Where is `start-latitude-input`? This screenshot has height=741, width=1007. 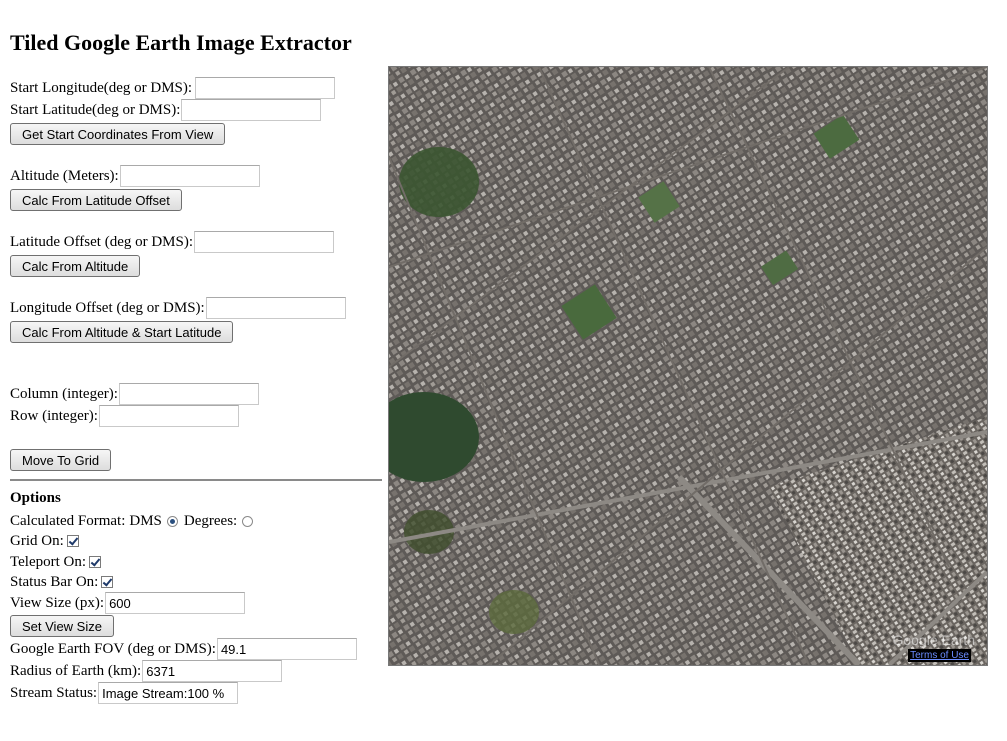 start-latitude-input is located at coordinates (251, 110).